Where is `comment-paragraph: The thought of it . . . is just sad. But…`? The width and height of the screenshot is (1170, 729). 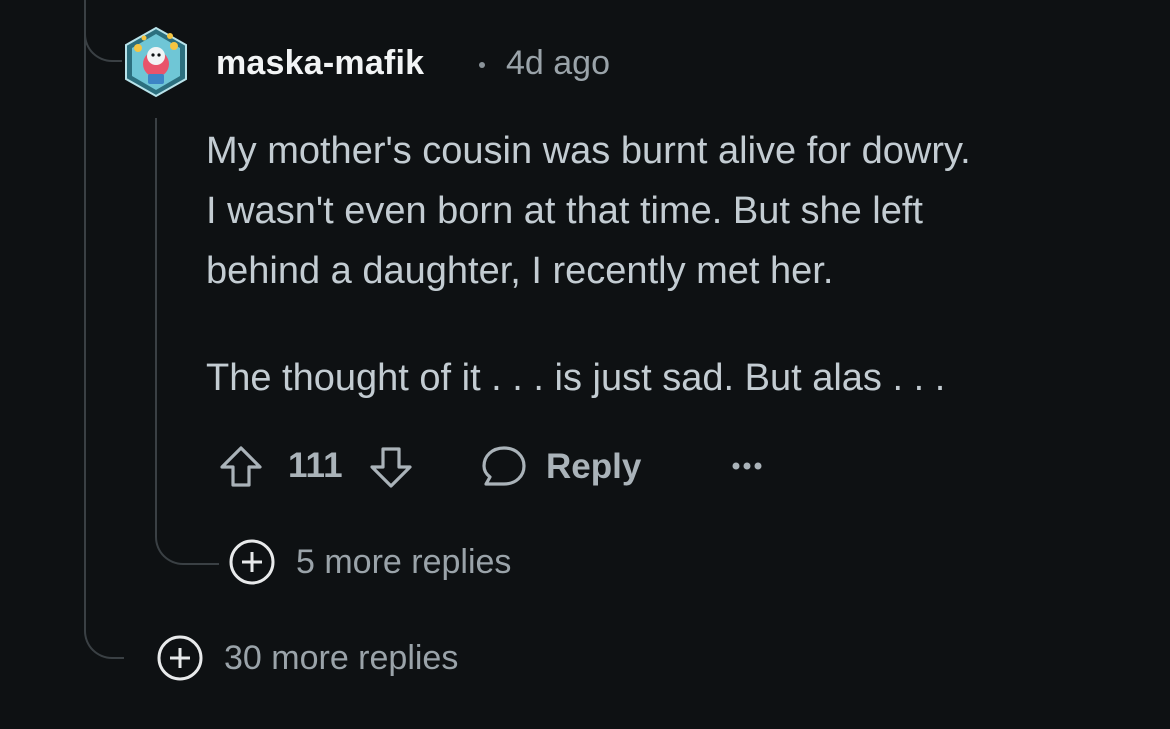 comment-paragraph: The thought of it . . . is just sad. But… is located at coordinates (575, 378).